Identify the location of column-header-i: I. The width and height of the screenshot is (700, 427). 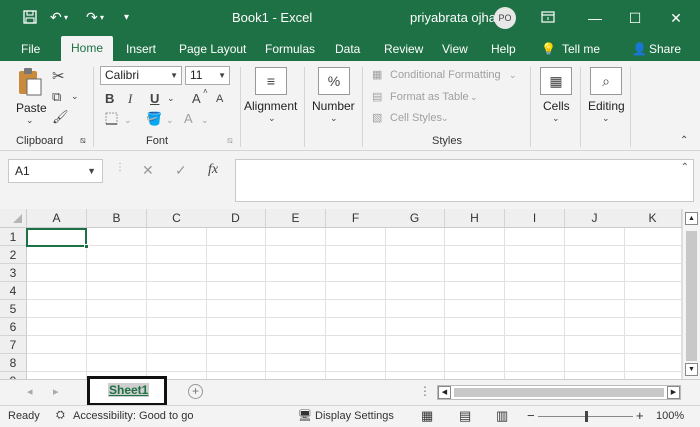
(535, 218).